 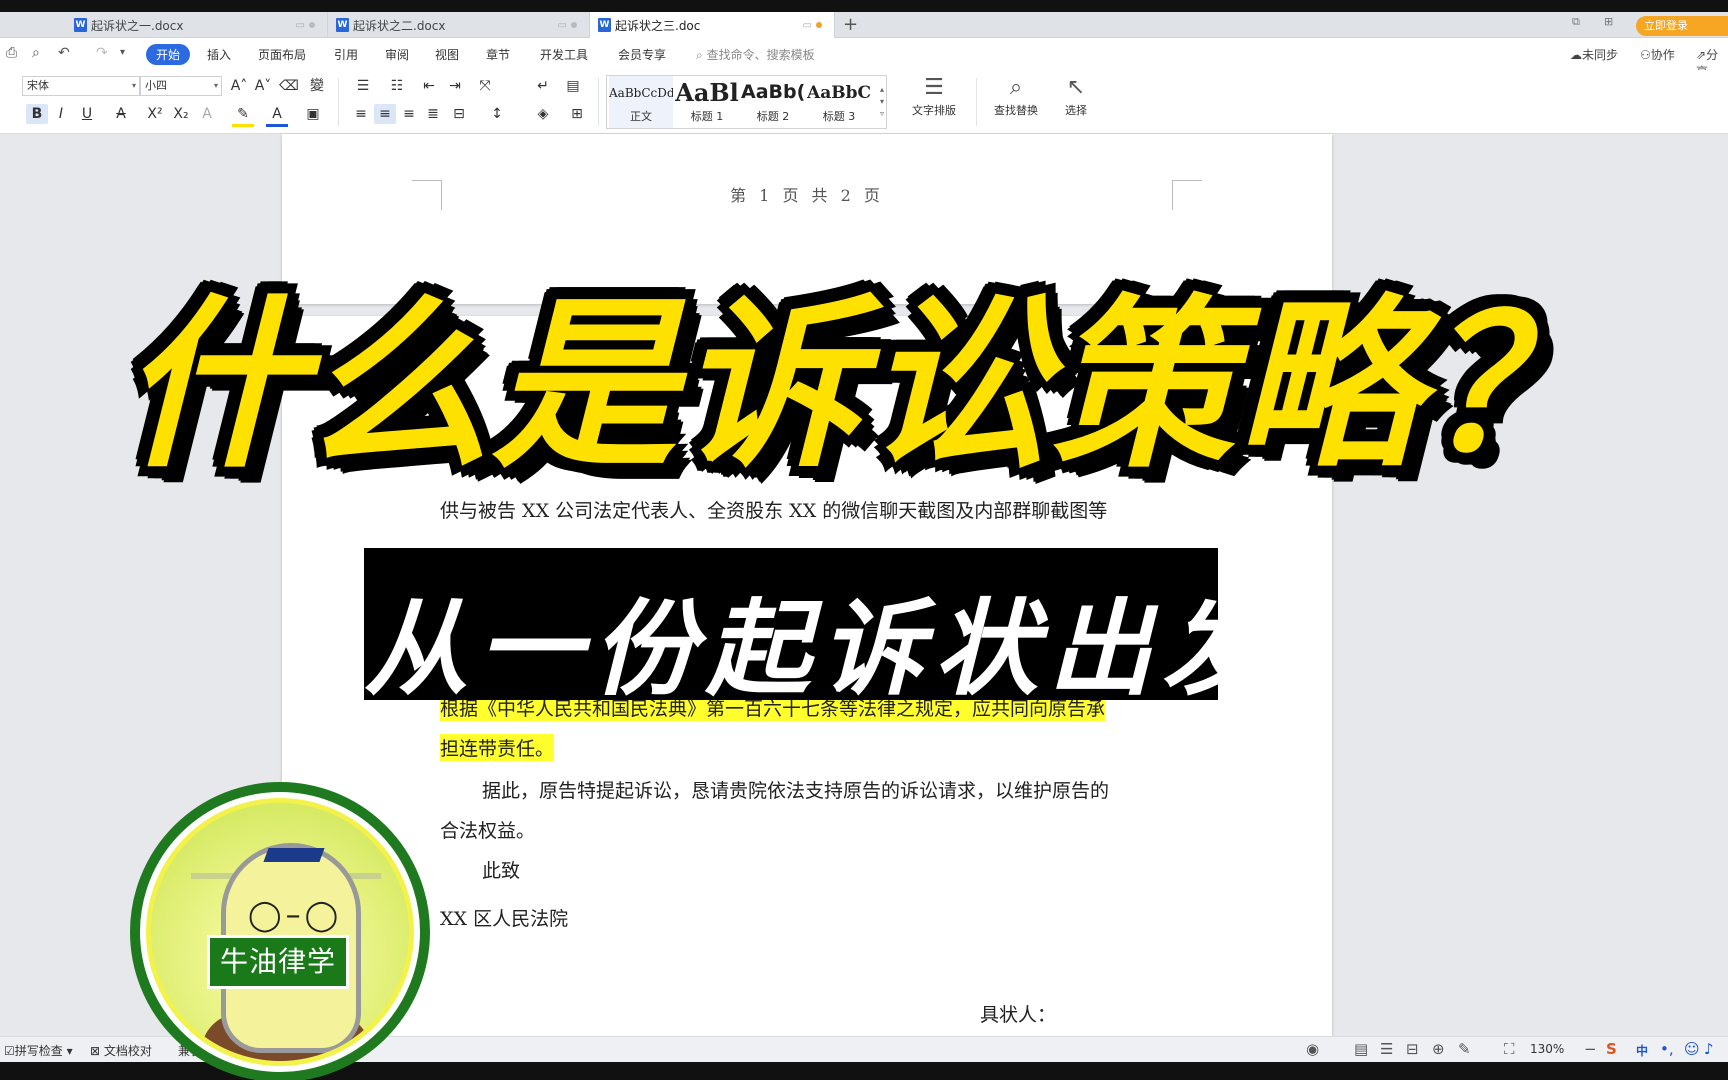 What do you see at coordinates (317, 86) in the screenshot?
I see `phonetic-icon: 變` at bounding box center [317, 86].